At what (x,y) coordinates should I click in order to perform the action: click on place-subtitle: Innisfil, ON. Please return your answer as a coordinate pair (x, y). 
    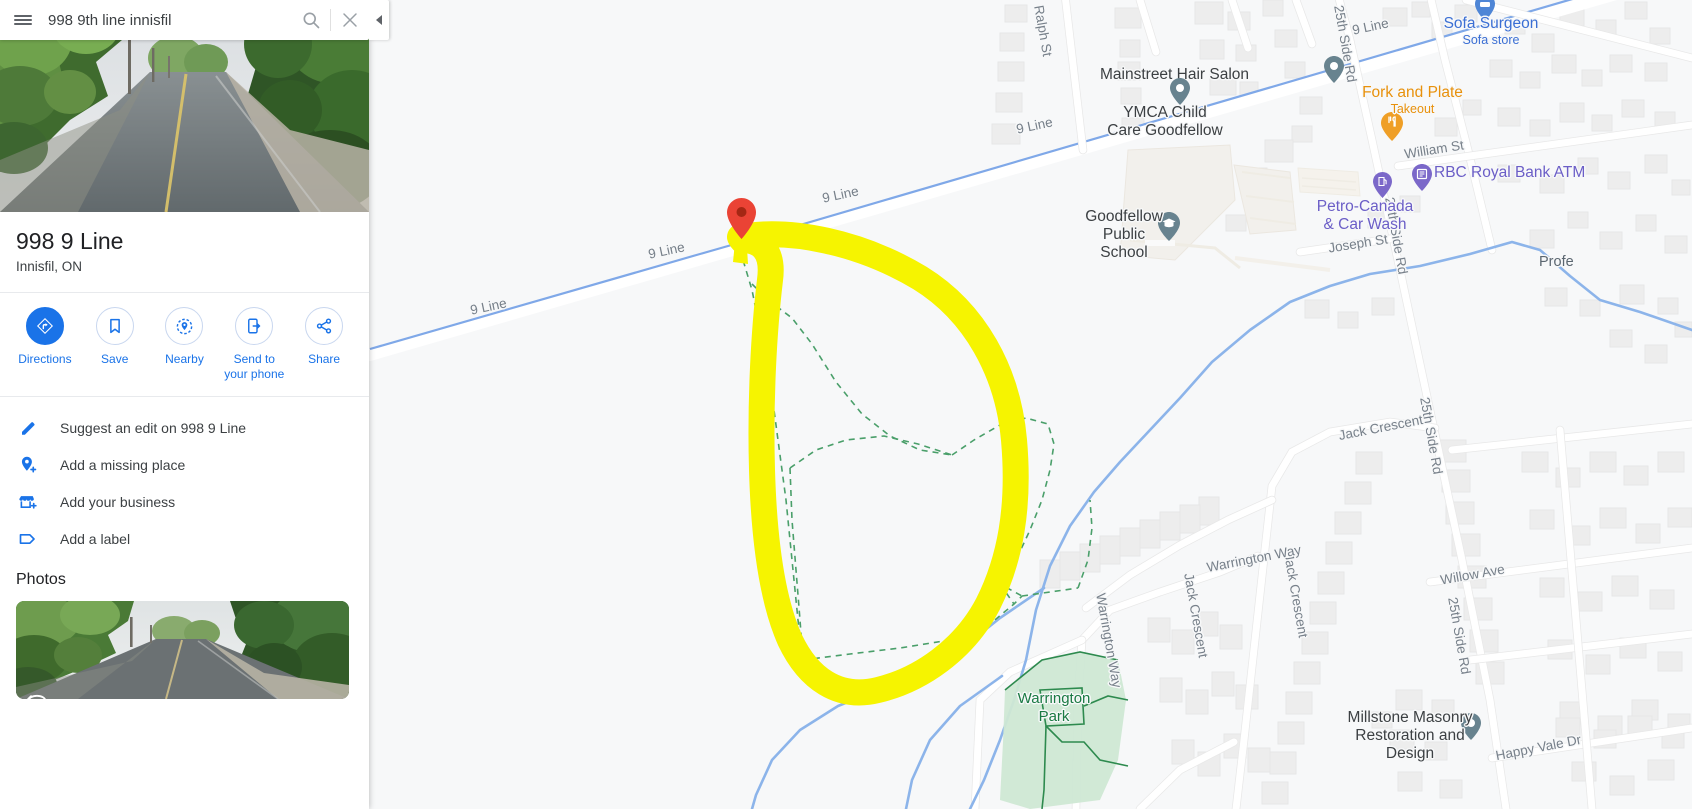
    Looking at the image, I should click on (49, 266).